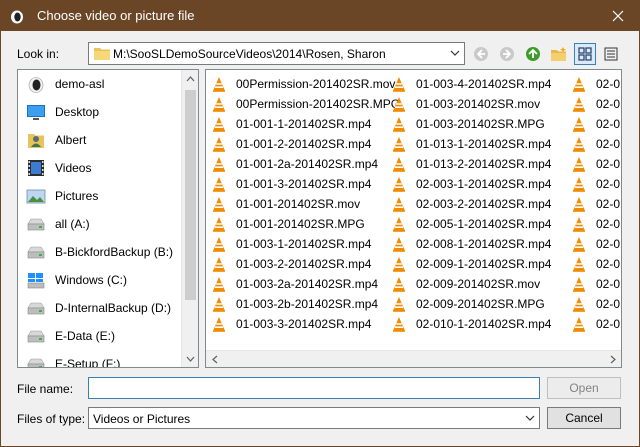 The image size is (640, 447). What do you see at coordinates (99, 358) in the screenshot?
I see `sidebar-item: E-Setup (F:)` at bounding box center [99, 358].